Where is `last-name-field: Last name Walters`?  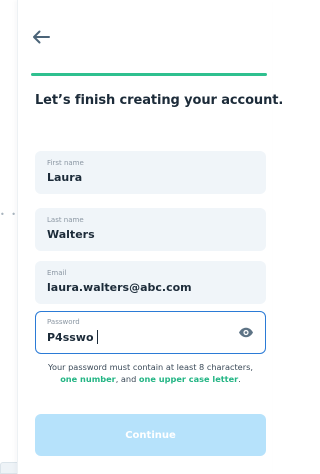
last-name-field: Last name Walters is located at coordinates (150, 229).